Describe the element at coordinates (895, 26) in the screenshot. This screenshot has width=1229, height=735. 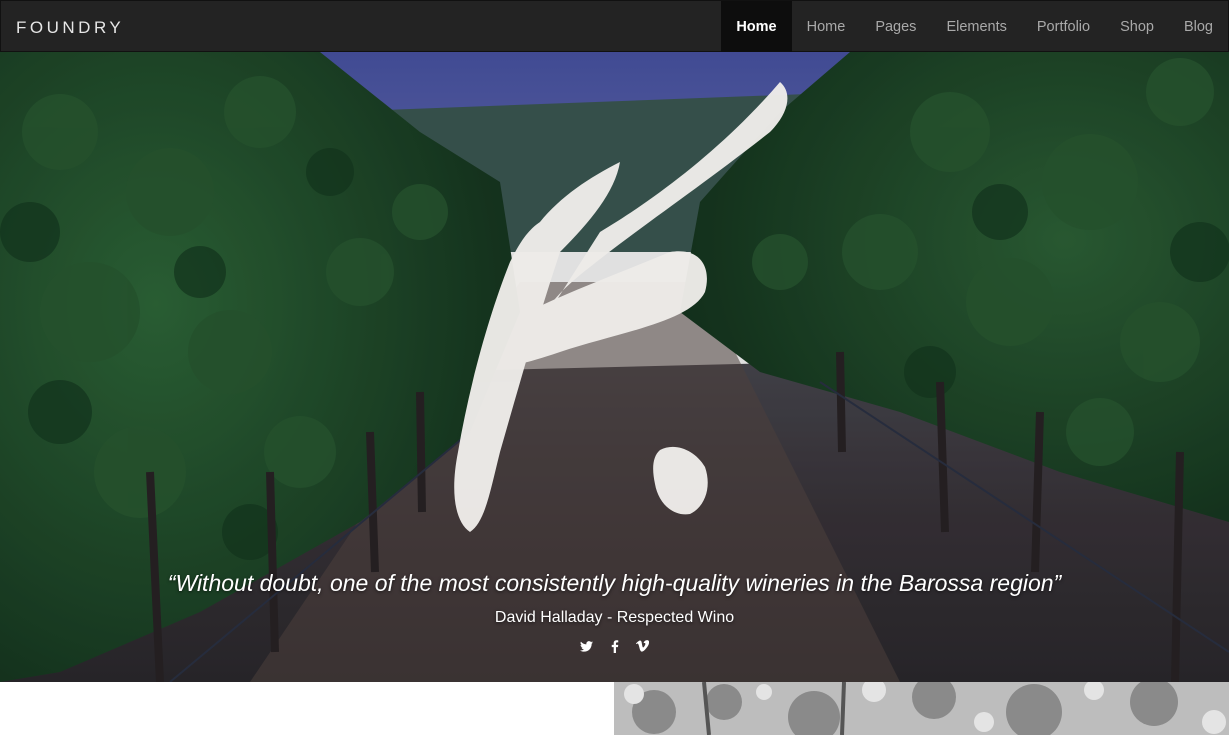
I see `nav-item-pages: Pages` at that location.